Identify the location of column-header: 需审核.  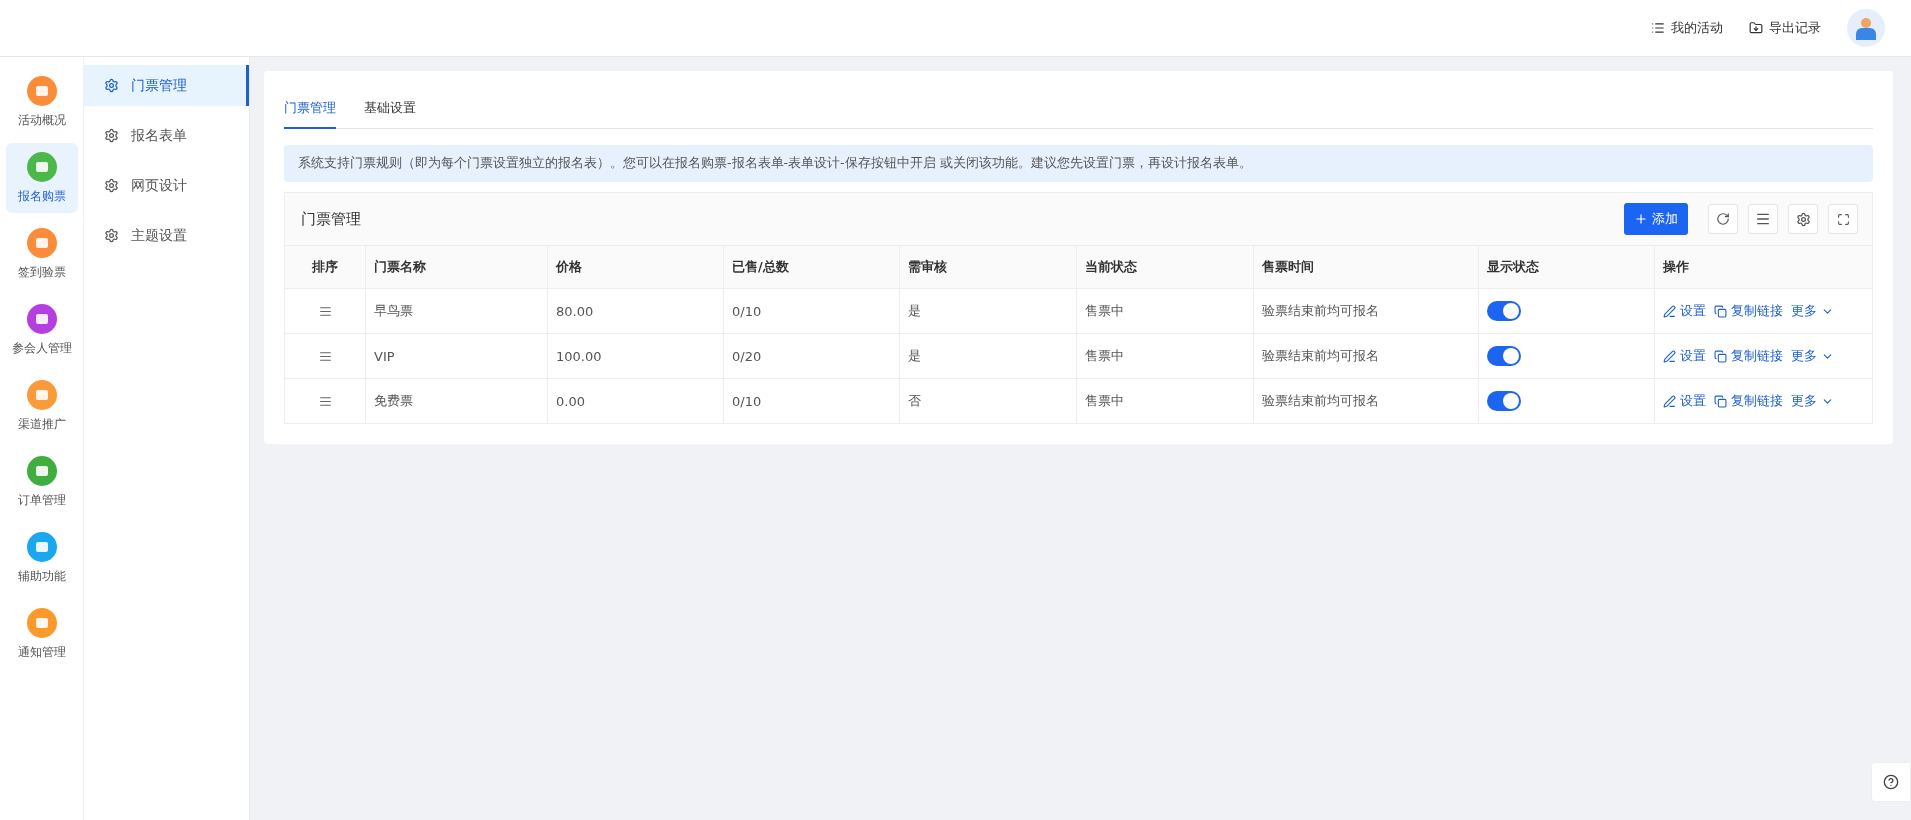
(987, 267).